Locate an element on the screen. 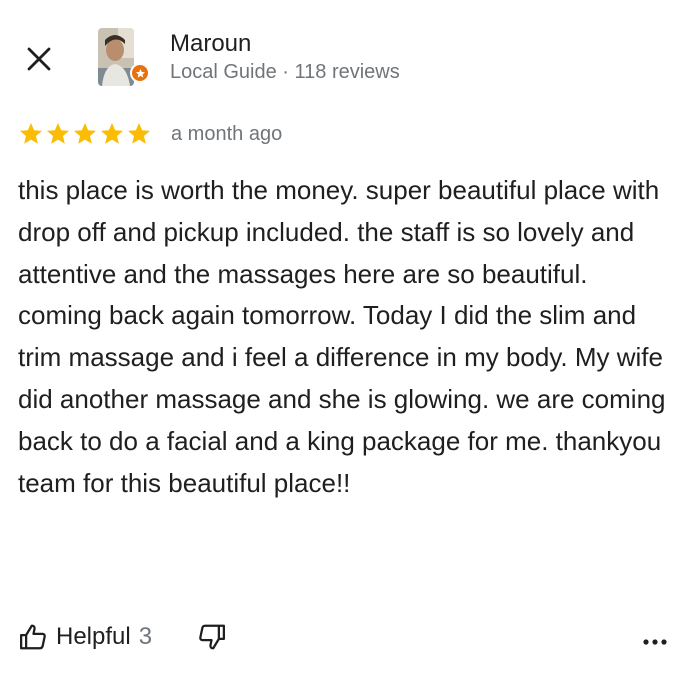 This screenshot has width=695, height=695. reviewer-name: Maroun is located at coordinates (210, 44).